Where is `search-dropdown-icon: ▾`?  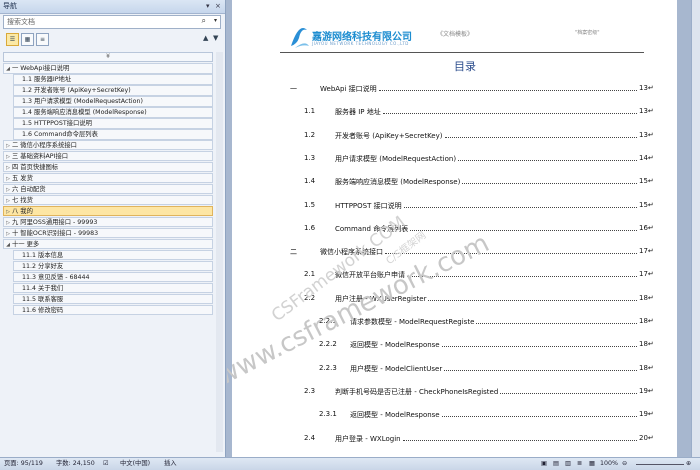 search-dropdown-icon: ▾ is located at coordinates (215, 20).